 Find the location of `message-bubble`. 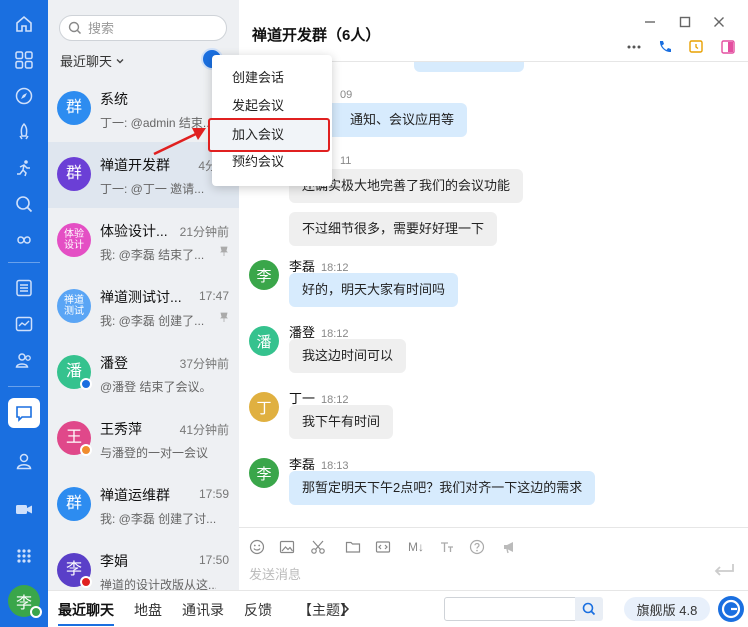

message-bubble is located at coordinates (469, 67).